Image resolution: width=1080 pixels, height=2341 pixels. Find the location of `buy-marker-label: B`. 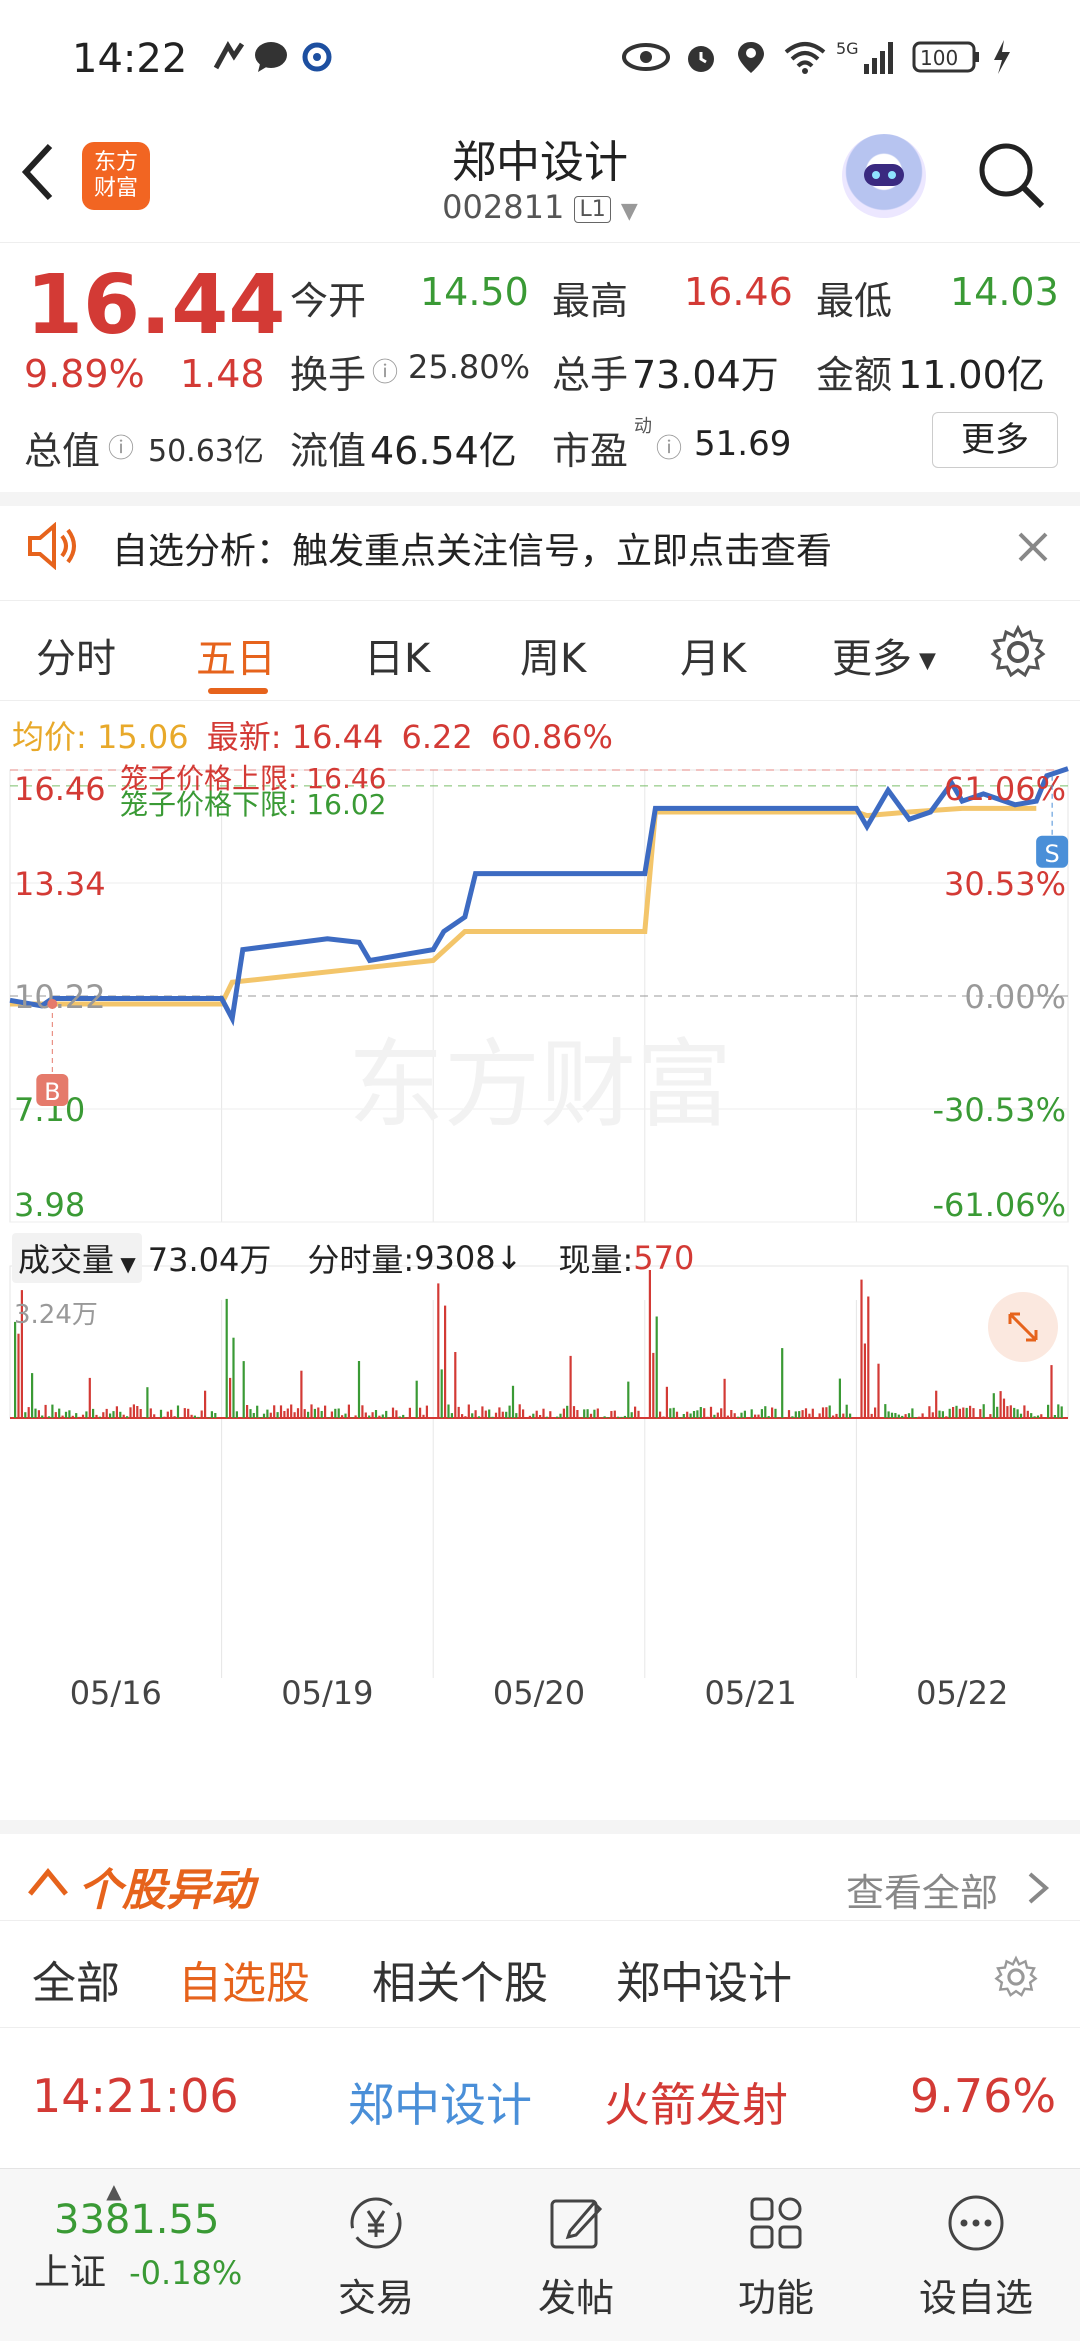

buy-marker-label: B is located at coordinates (52, 1092).